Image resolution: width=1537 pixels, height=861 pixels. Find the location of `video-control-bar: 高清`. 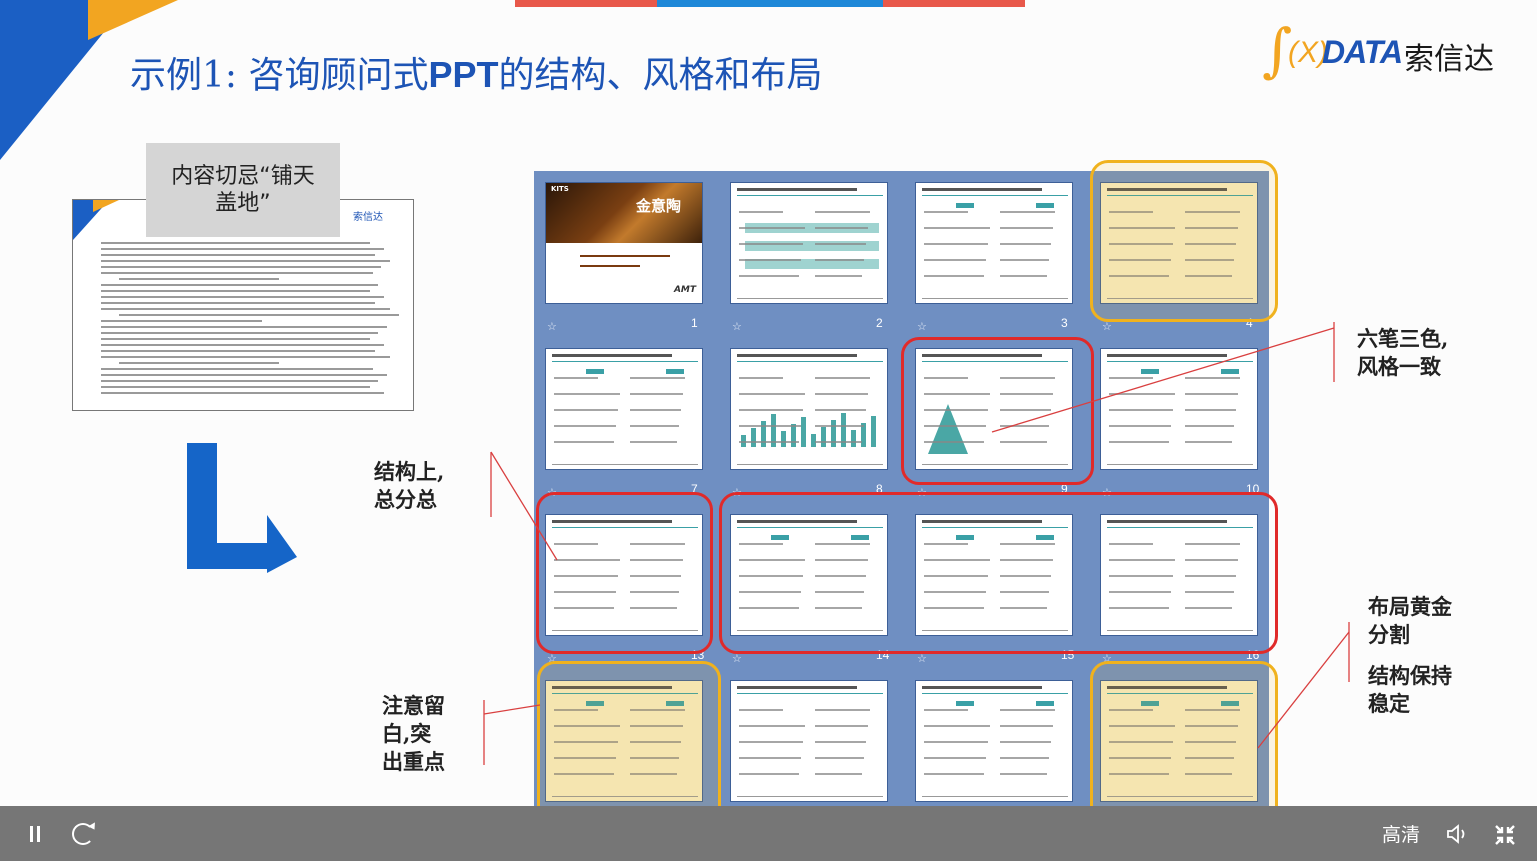

video-control-bar: 高清 is located at coordinates (768, 833).